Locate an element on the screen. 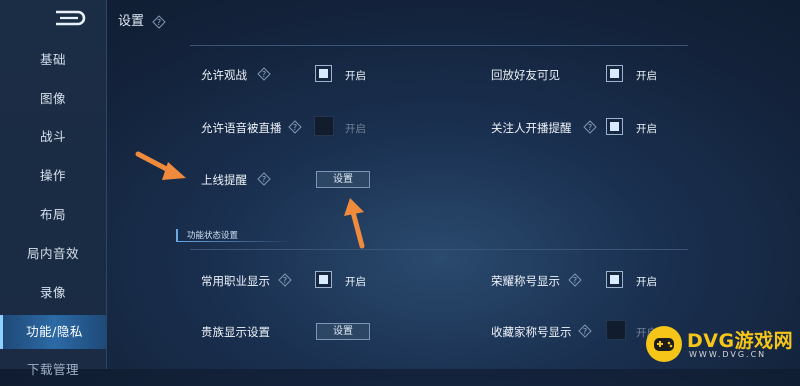  online-reminder-label: 上线提醒 is located at coordinates (224, 180).